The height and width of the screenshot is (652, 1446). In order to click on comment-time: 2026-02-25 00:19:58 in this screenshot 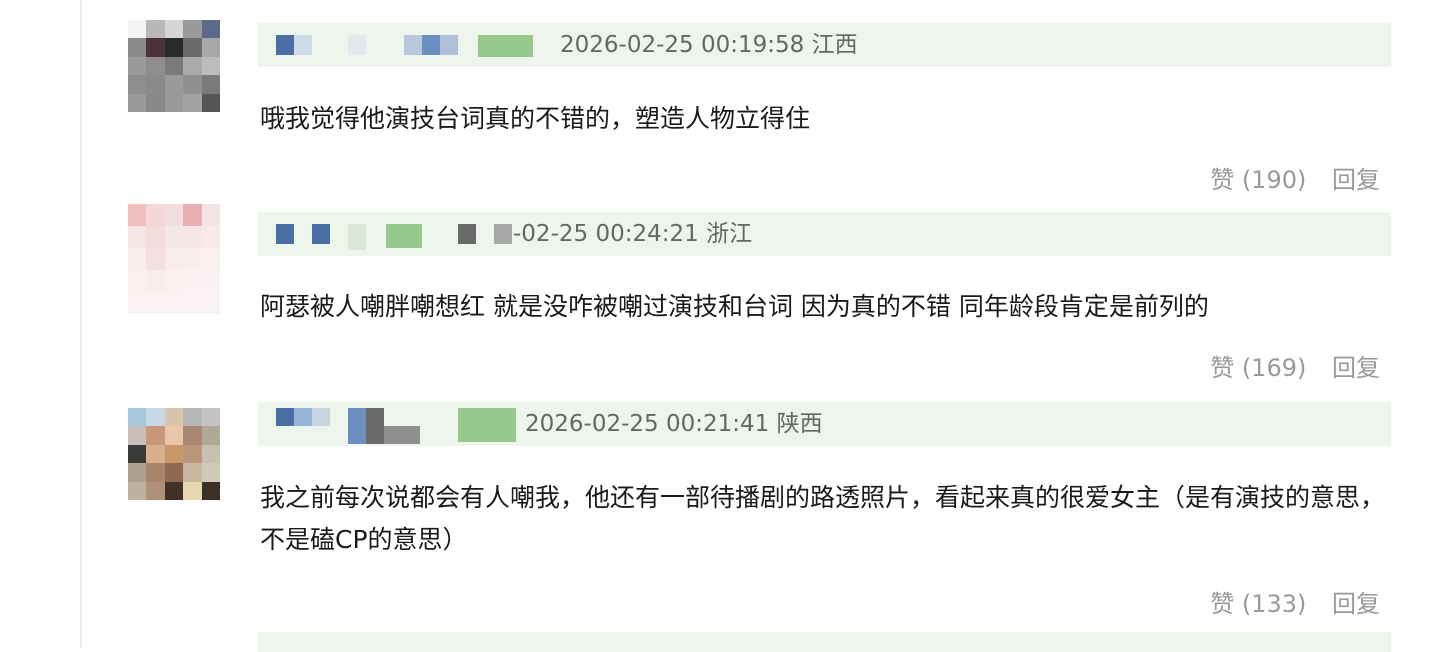, I will do `click(682, 45)`.